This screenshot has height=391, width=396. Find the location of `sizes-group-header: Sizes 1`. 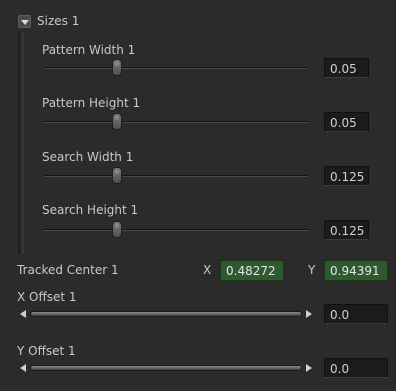

sizes-group-header: Sizes 1 is located at coordinates (48, 21).